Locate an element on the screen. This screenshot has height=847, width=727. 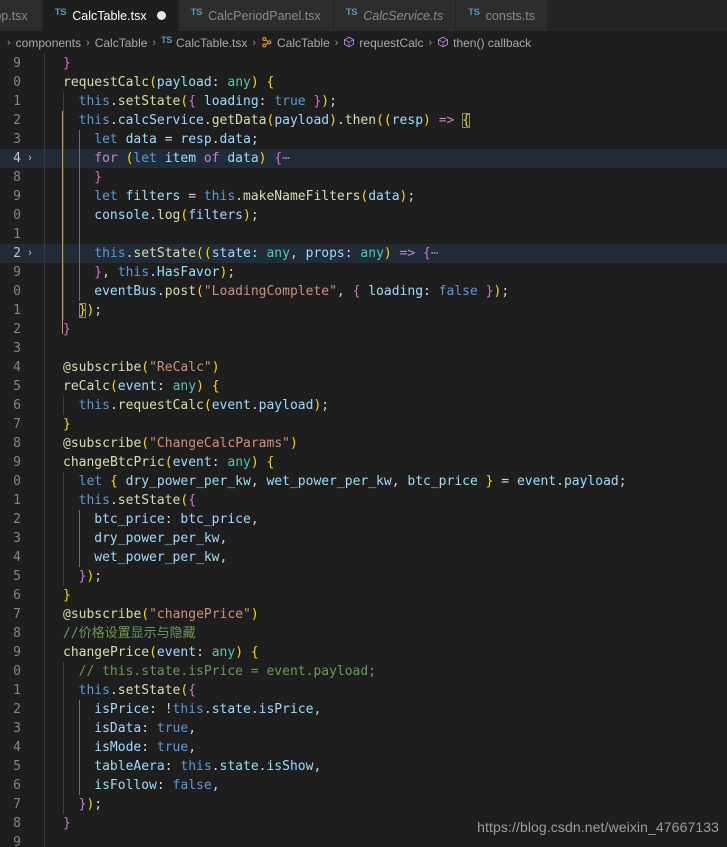
code-token: payload is located at coordinates (184, 82).